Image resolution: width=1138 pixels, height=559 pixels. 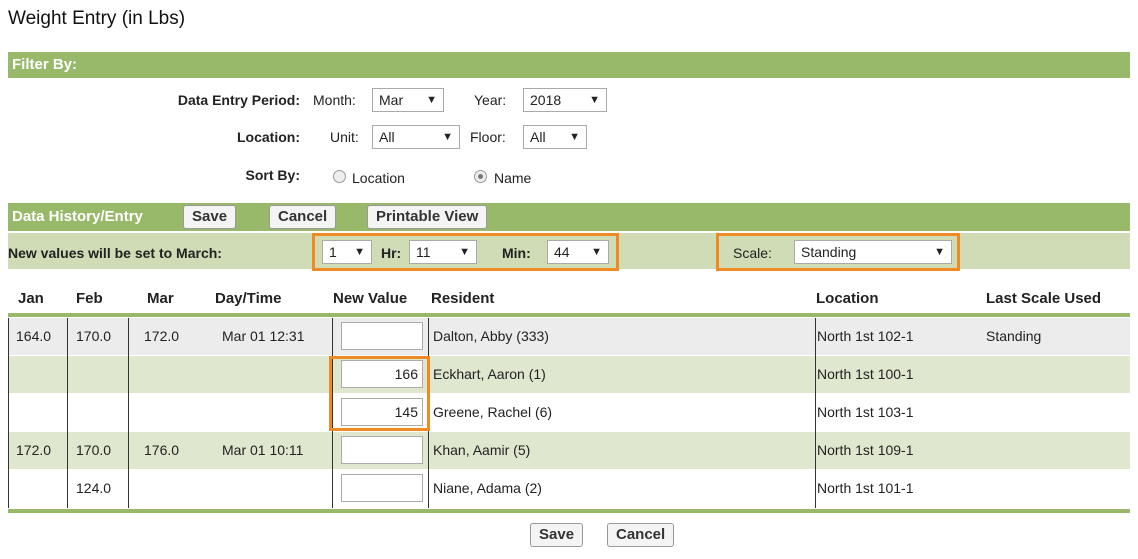 I want to click on table-bottom-border, so click(x=569, y=511).